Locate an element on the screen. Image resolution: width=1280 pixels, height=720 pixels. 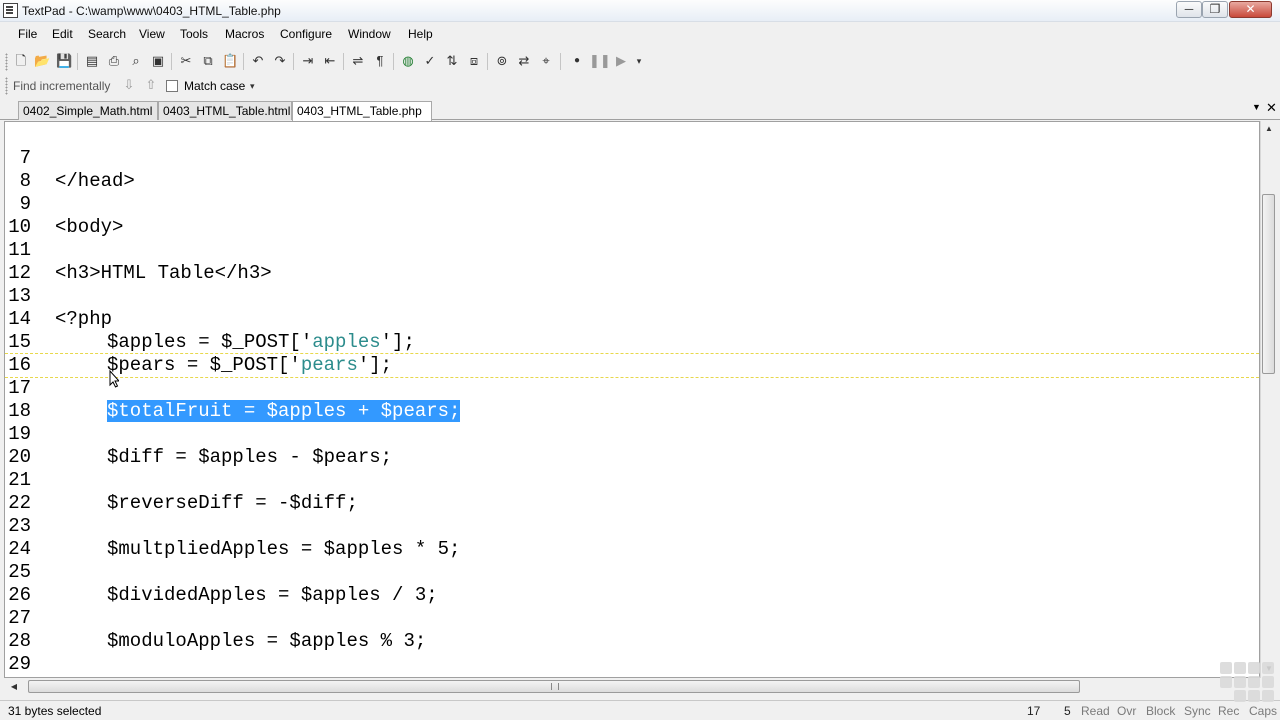
play-macro-icon: ▶ is located at coordinates (621, 61).